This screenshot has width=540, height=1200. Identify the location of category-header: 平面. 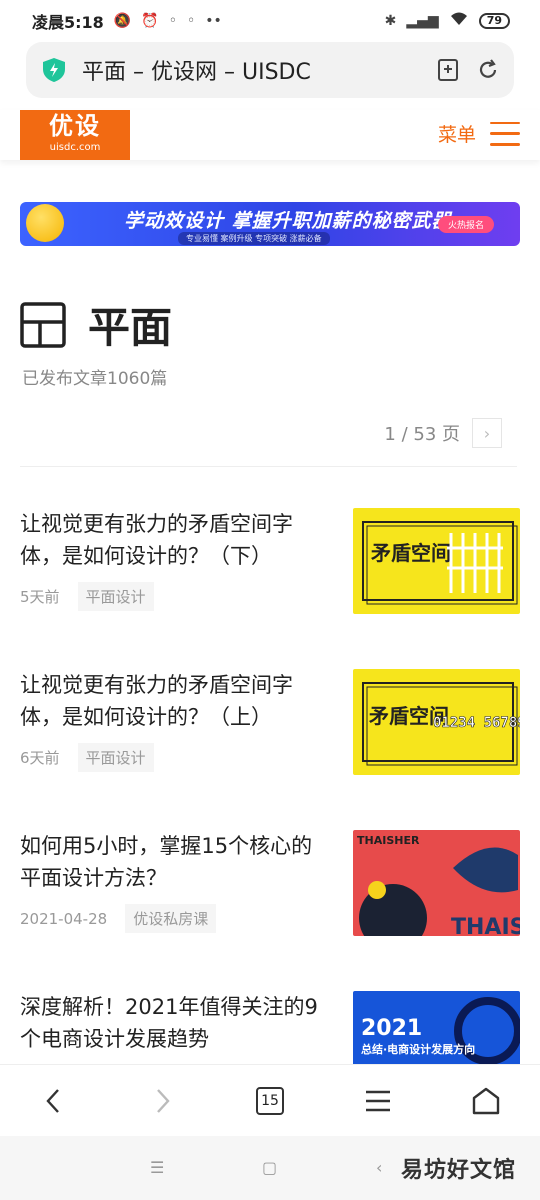
(96, 324).